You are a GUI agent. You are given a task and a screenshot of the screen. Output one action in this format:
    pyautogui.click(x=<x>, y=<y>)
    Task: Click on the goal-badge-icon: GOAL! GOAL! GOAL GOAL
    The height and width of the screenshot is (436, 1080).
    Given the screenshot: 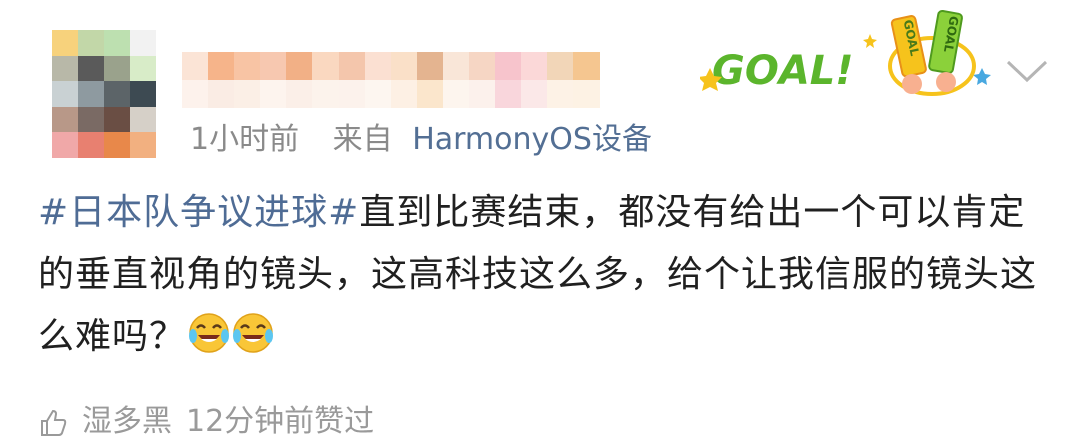 What is the action you would take?
    pyautogui.click(x=845, y=53)
    